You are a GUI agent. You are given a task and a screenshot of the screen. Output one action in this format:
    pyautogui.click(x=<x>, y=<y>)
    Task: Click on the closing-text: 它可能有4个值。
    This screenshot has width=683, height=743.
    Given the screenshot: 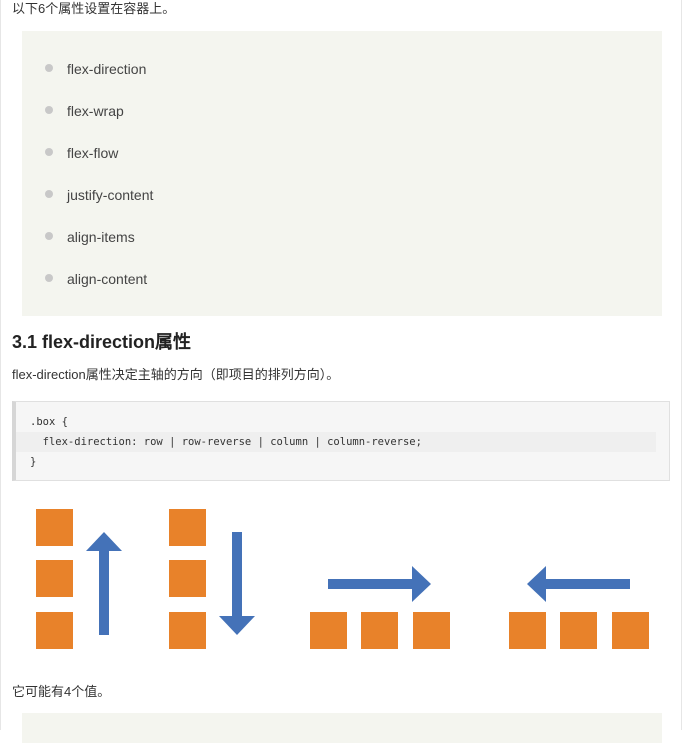 What is the action you would take?
    pyautogui.click(x=61, y=691)
    